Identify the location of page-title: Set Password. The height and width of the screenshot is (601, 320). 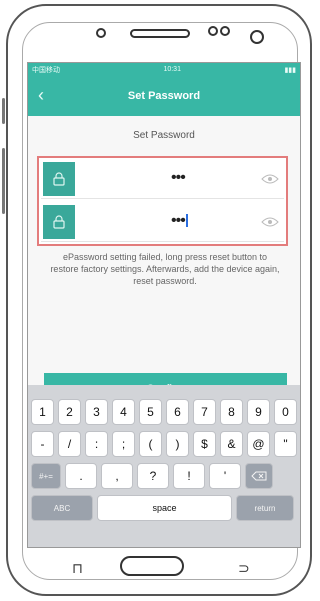
(164, 96).